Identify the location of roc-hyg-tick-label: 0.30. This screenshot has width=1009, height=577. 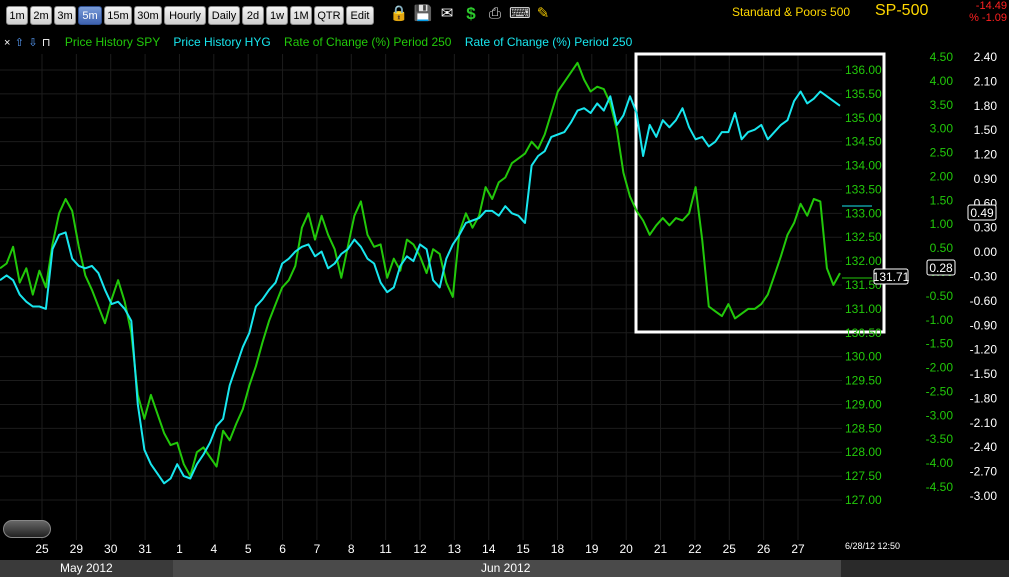
(986, 228).